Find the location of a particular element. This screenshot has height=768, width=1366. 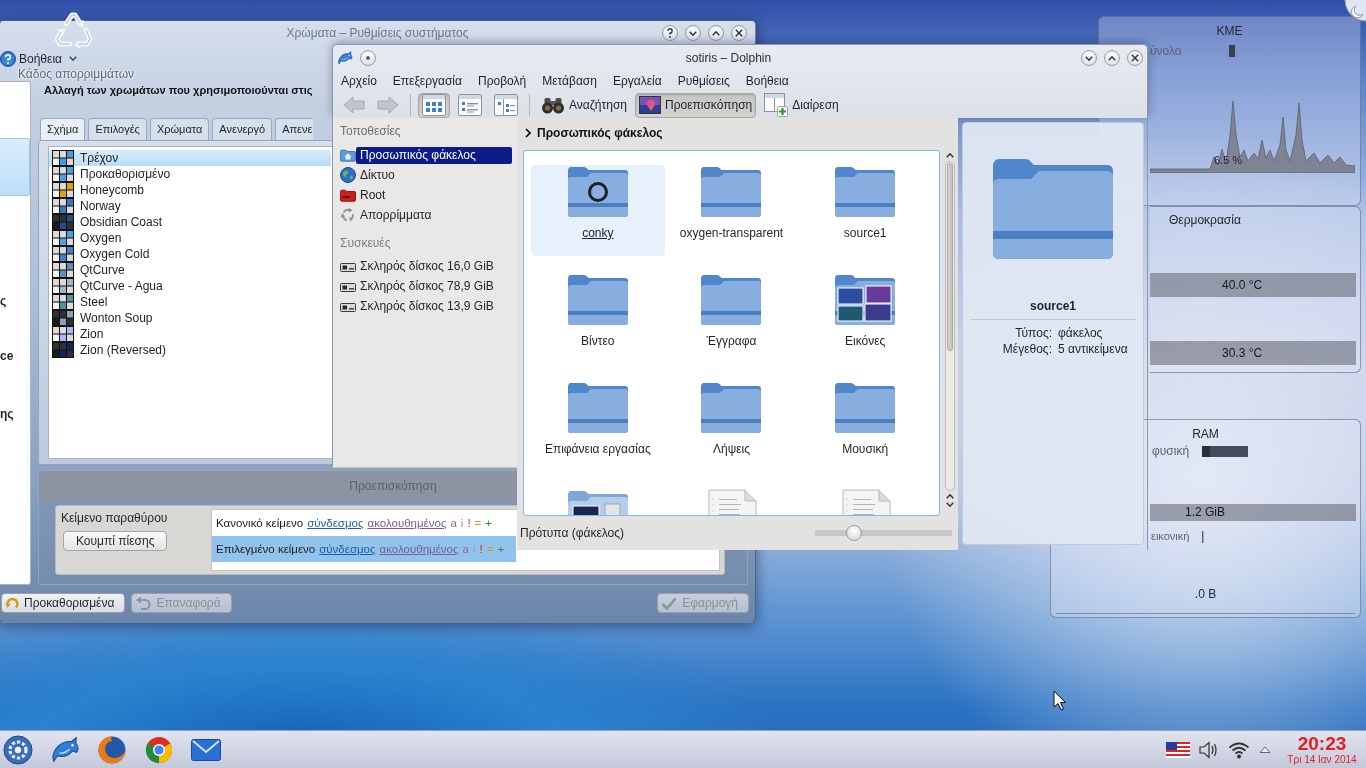

places-item: Σκληρός δίσκος 16,0 GiB is located at coordinates (434, 266).